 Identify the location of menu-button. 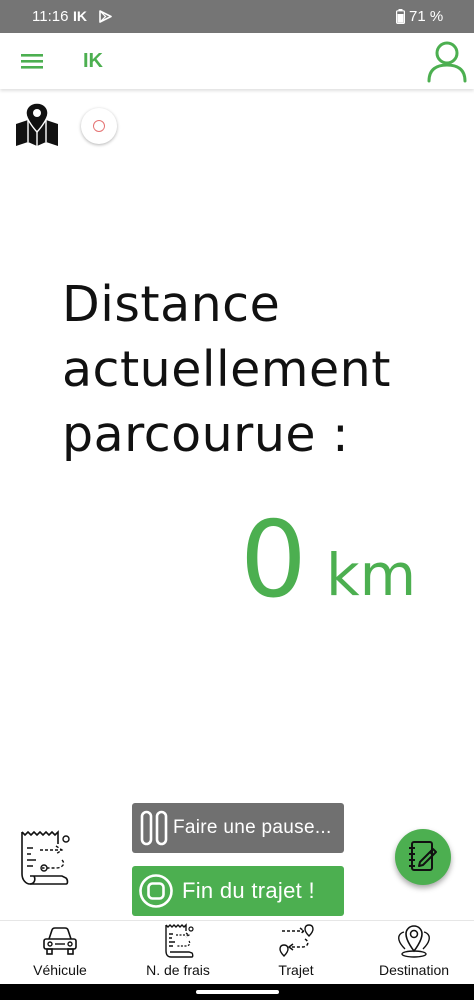
(32, 61).